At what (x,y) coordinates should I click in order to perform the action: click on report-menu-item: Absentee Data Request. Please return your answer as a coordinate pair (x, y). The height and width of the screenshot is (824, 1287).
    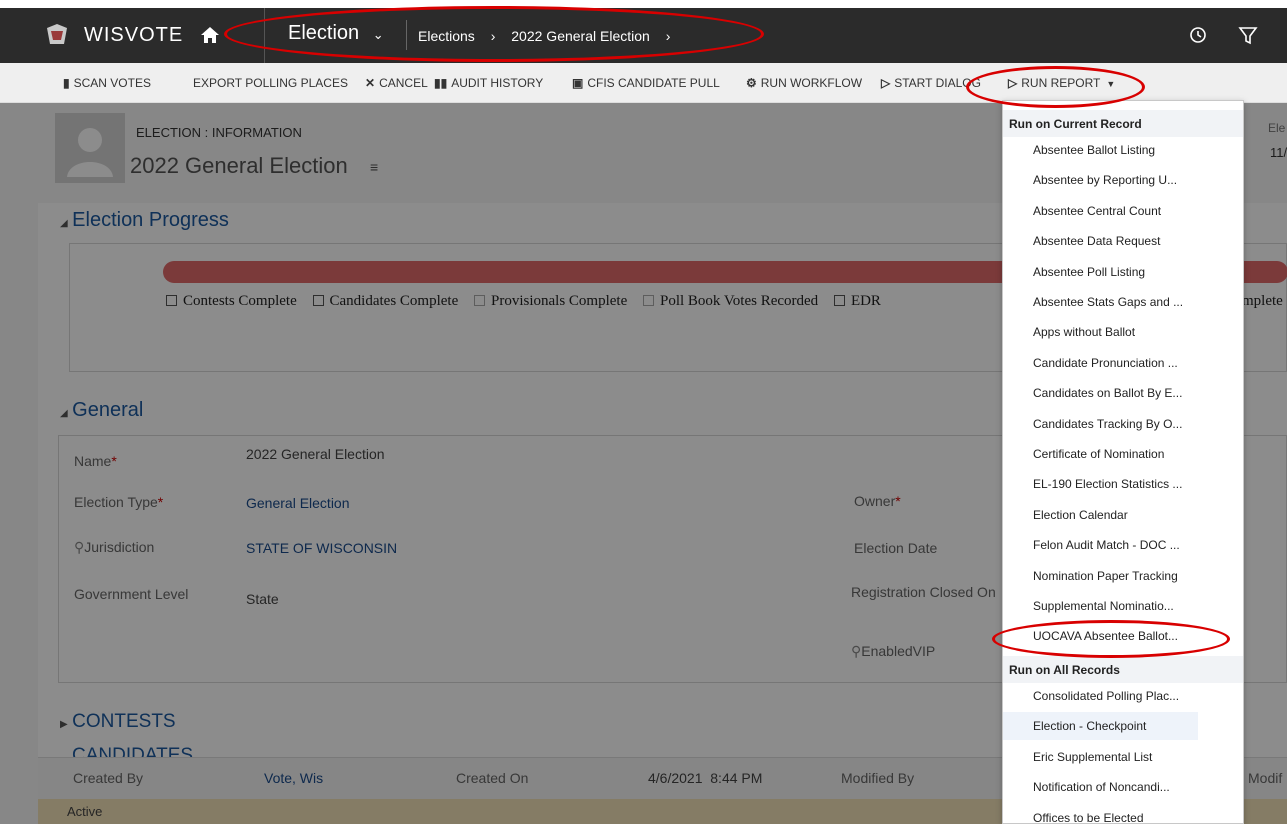
    Looking at the image, I should click on (1096, 241).